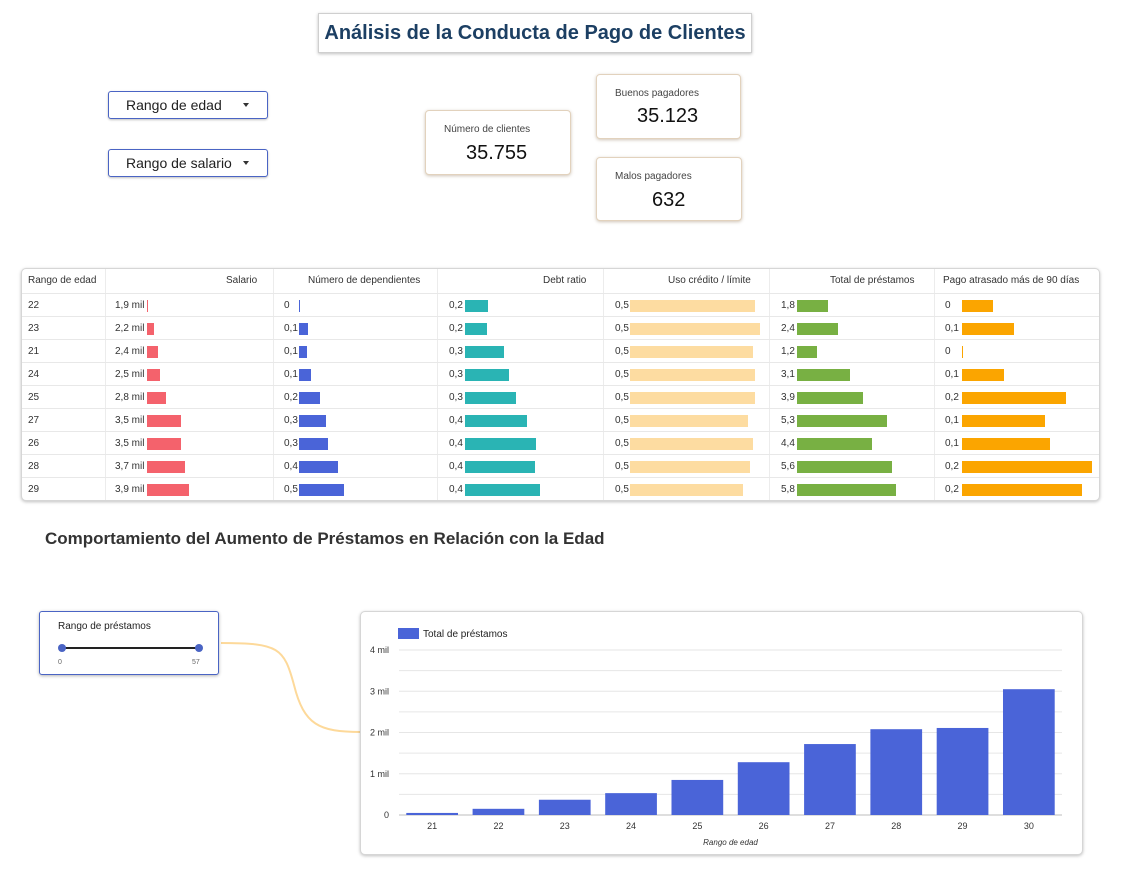 This screenshot has height=872, width=1121. I want to click on x-tick-label: 30, so click(1029, 826).